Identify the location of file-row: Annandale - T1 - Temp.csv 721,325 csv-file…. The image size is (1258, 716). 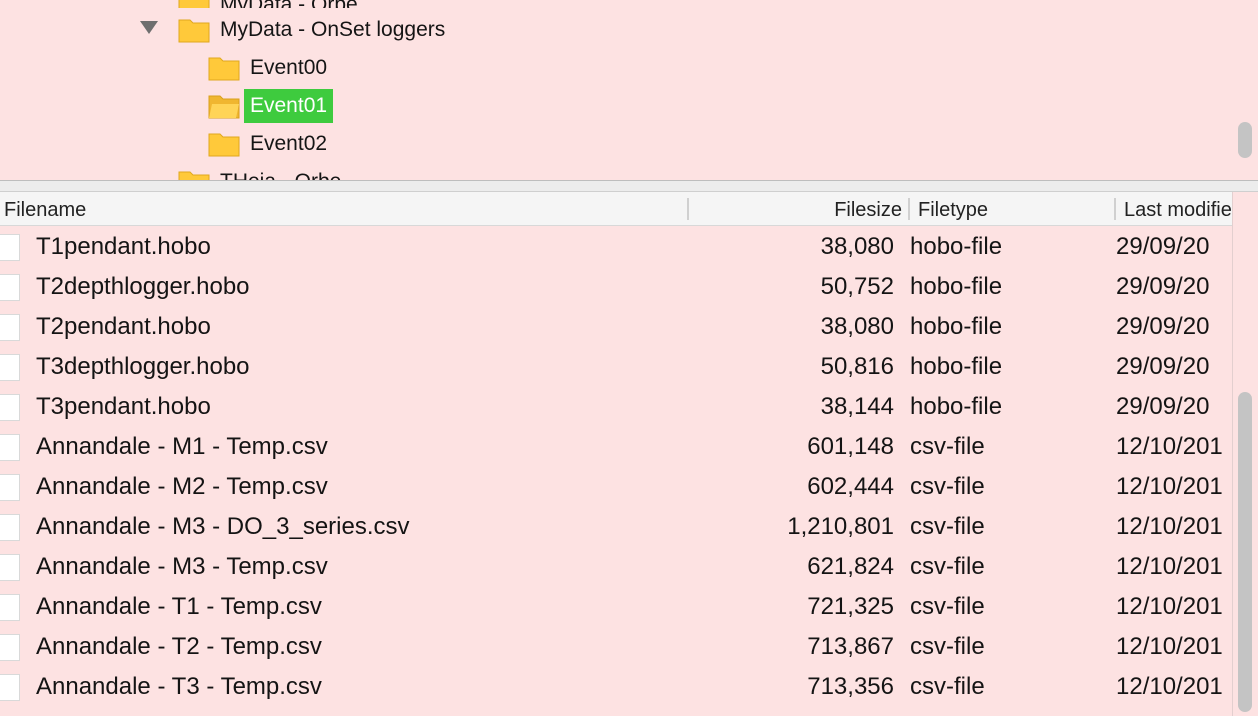
(616, 607).